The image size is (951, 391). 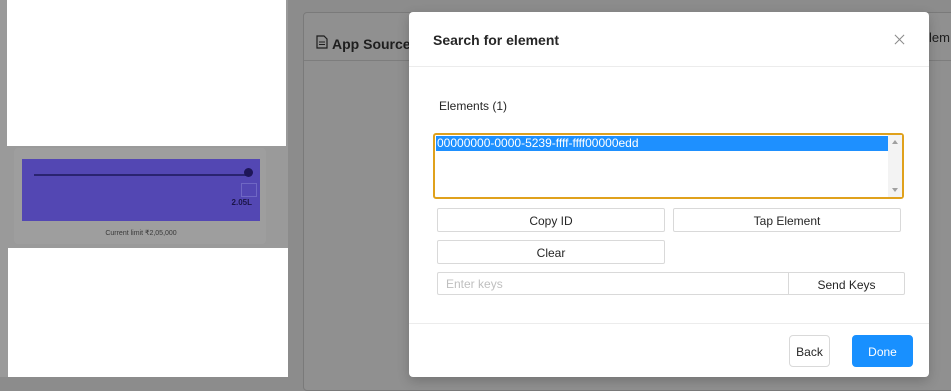 I want to click on elements-count-label: Elements (1), so click(x=473, y=106).